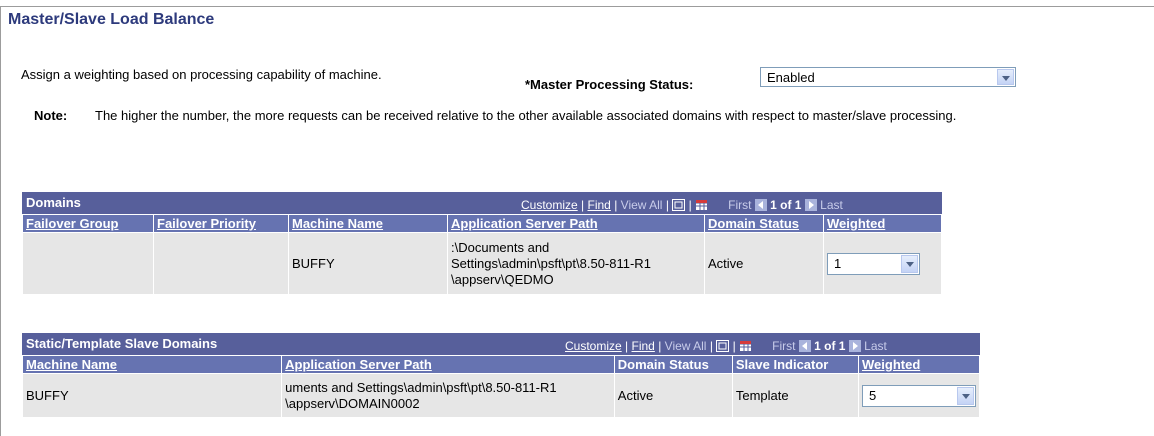 This screenshot has width=1154, height=436. Describe the element at coordinates (0, 221) in the screenshot. I see `page-frame-left` at that location.